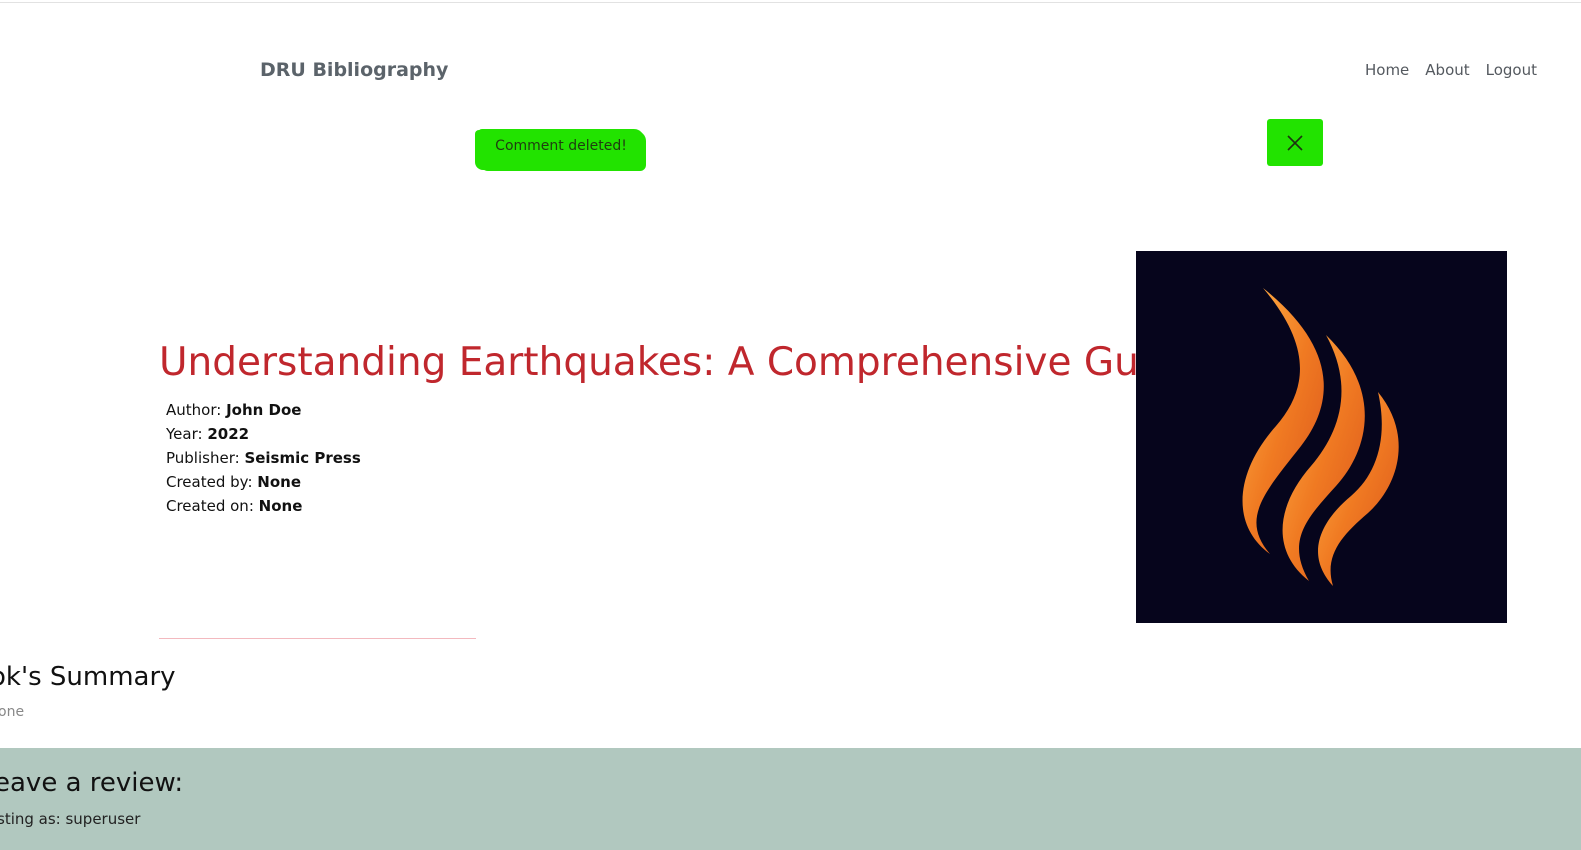 The height and width of the screenshot is (850, 1581). What do you see at coordinates (1447, 70) in the screenshot?
I see `nav-about-link: About` at bounding box center [1447, 70].